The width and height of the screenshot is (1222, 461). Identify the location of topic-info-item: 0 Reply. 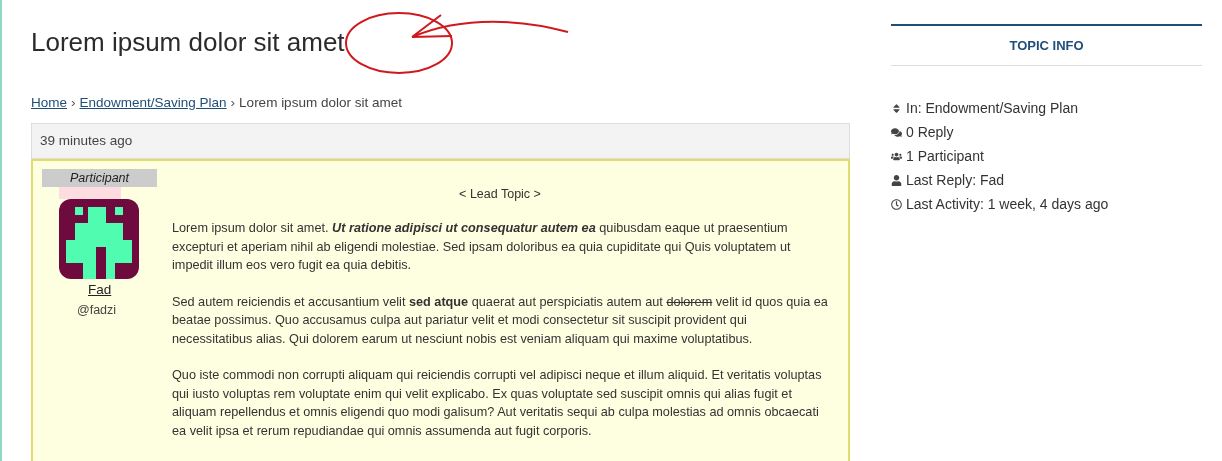
(930, 132).